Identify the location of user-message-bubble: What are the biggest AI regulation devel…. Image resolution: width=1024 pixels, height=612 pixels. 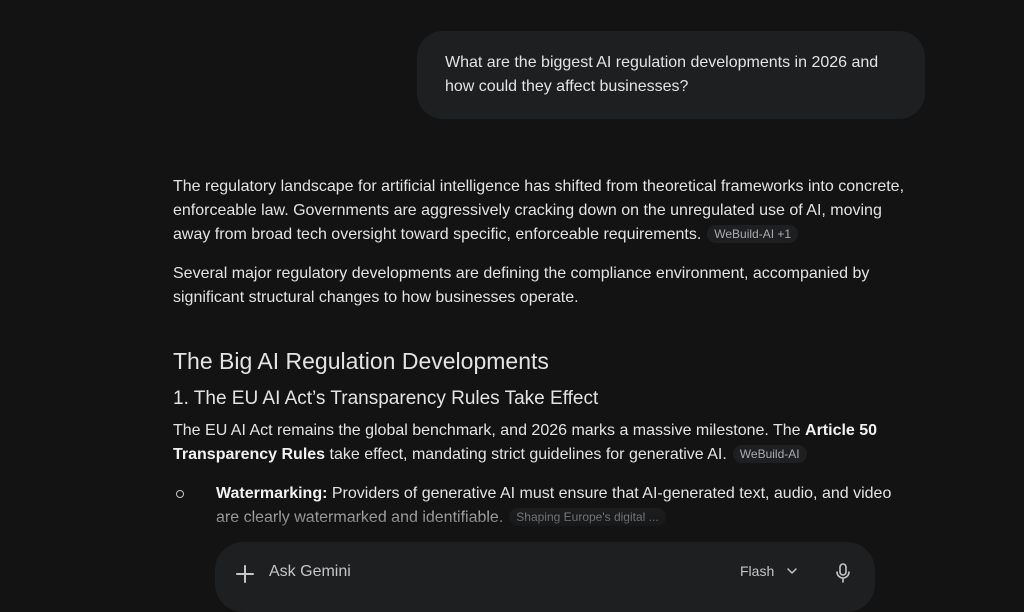
(671, 75).